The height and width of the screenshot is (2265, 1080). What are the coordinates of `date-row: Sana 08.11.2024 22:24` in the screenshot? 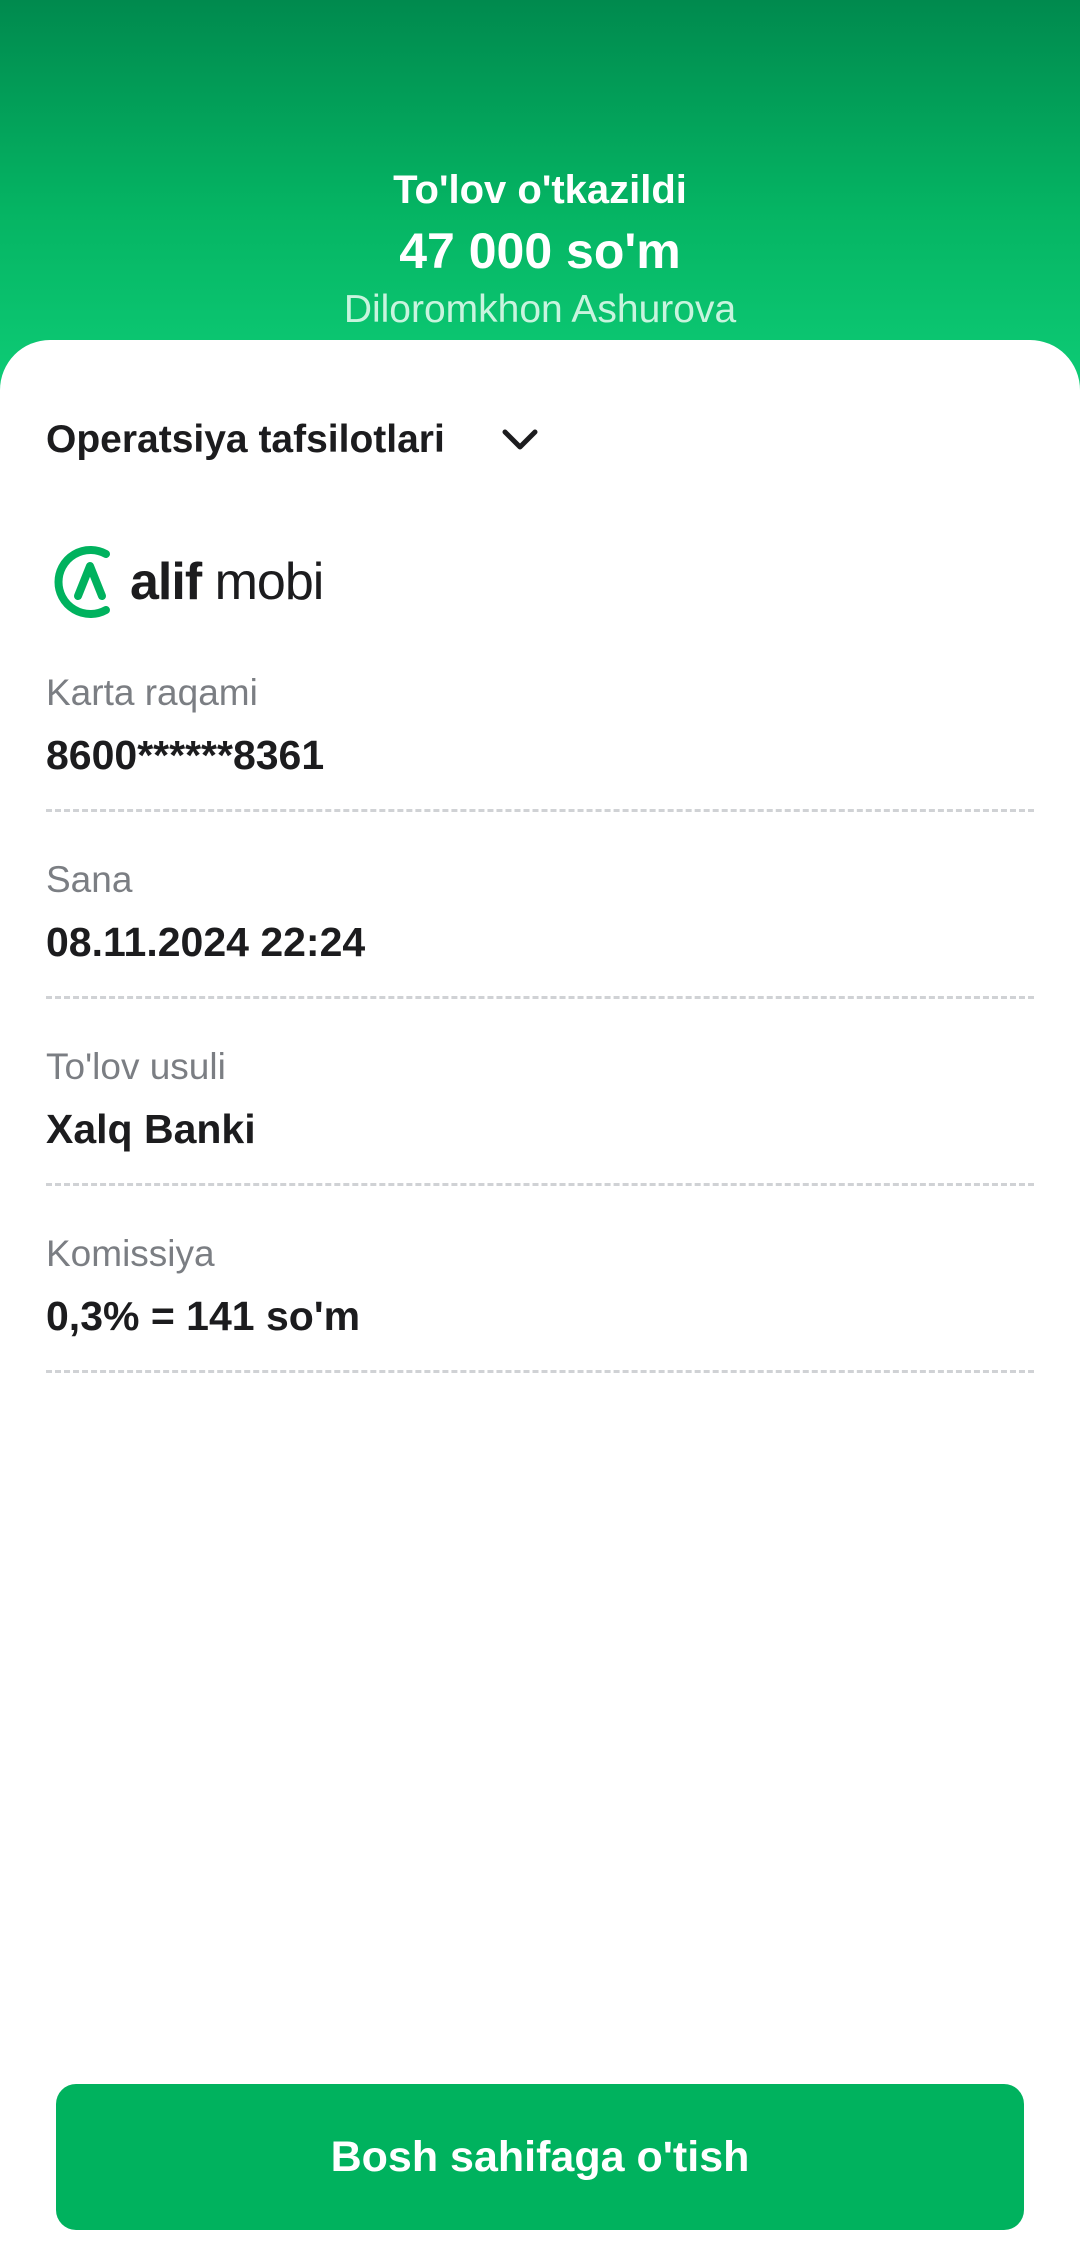 It's located at (540, 929).